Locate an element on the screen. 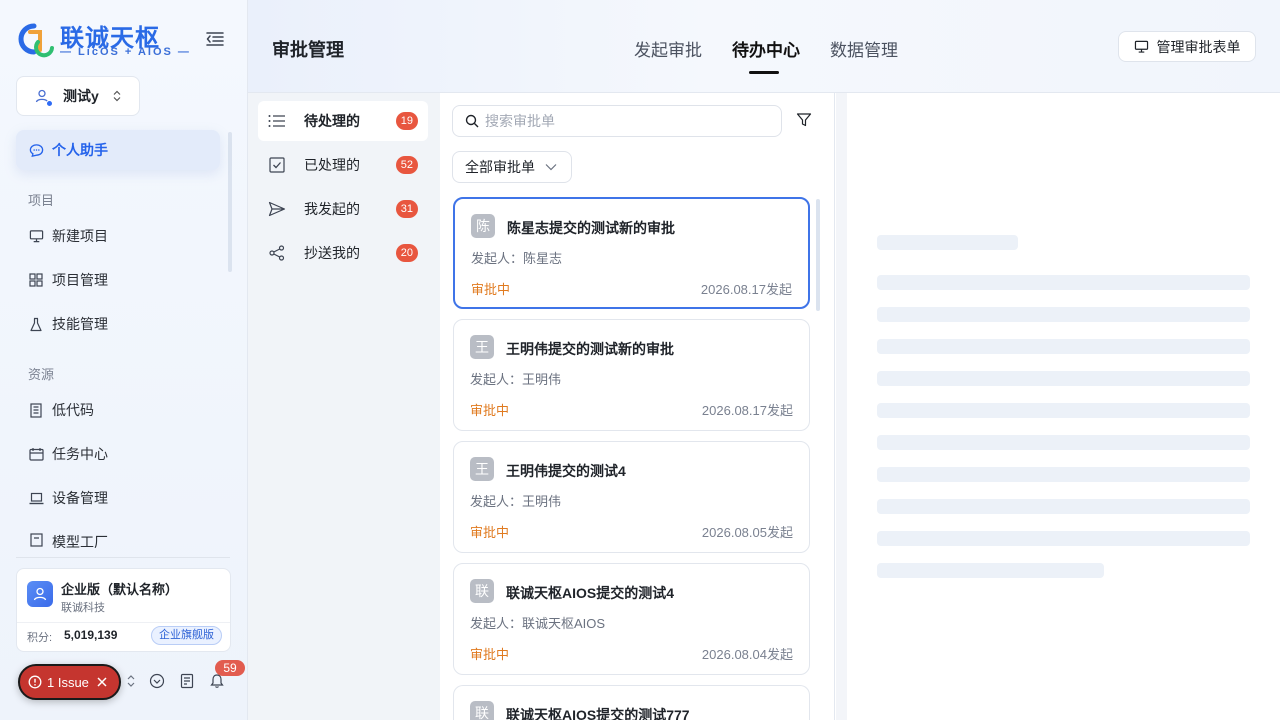 The width and height of the screenshot is (1280, 720). filter-label: 抄送我的 is located at coordinates (332, 253).